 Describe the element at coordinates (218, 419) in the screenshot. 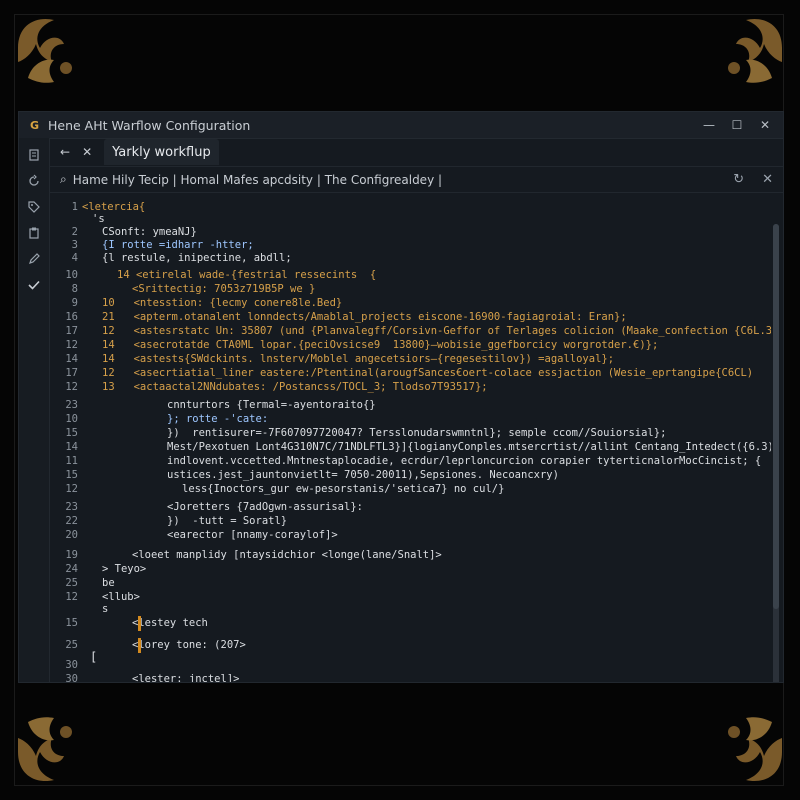

I see `code-text: }; rotte -'cate:` at that location.